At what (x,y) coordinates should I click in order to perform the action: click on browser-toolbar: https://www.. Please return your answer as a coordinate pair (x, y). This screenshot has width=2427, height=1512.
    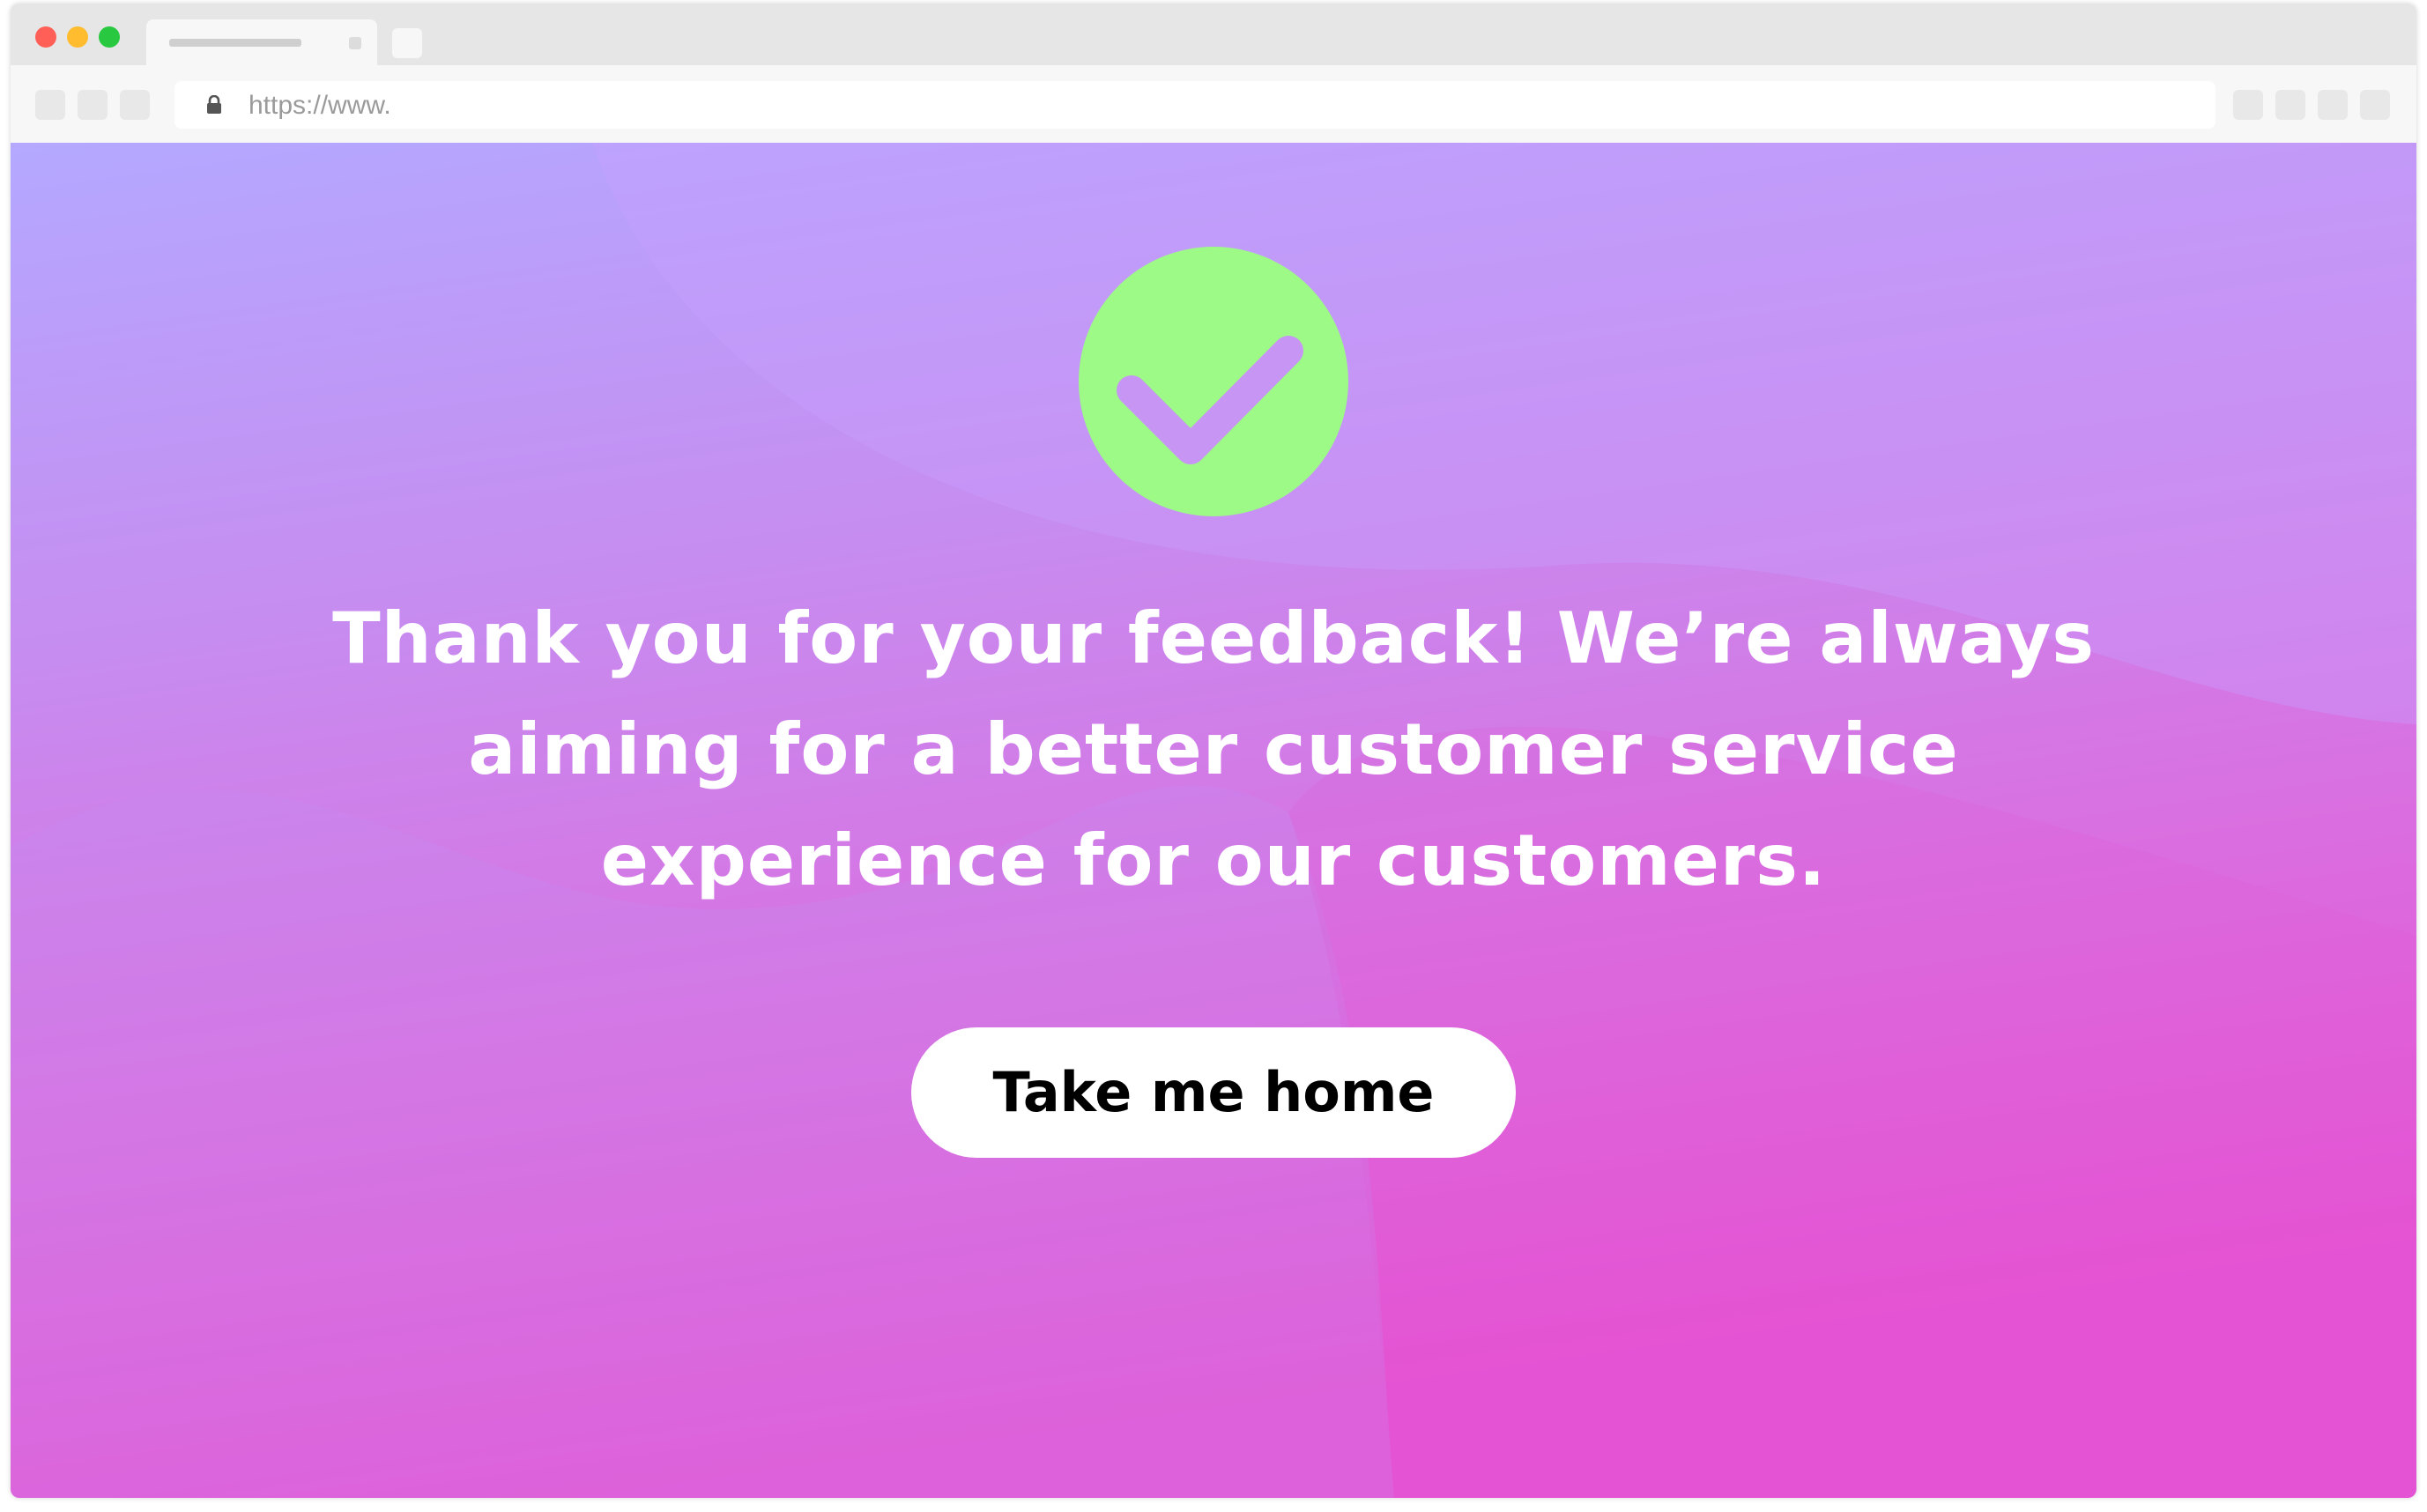
    Looking at the image, I should click on (1213, 104).